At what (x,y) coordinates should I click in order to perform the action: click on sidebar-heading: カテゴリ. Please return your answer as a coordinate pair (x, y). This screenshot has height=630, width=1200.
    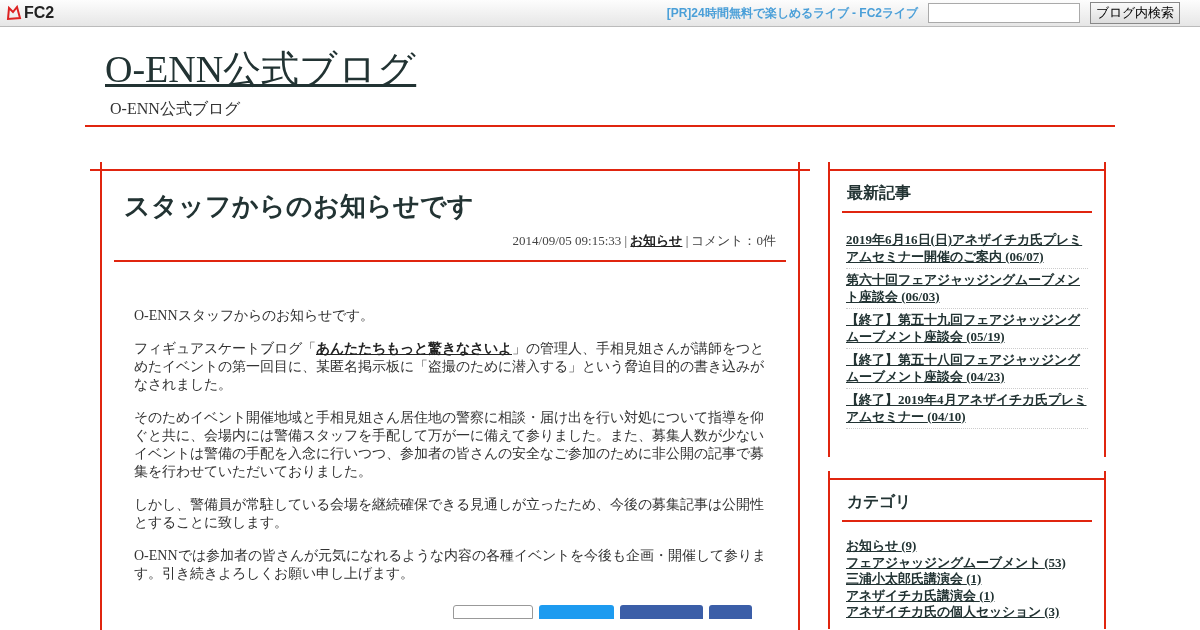
    Looking at the image, I should click on (967, 501).